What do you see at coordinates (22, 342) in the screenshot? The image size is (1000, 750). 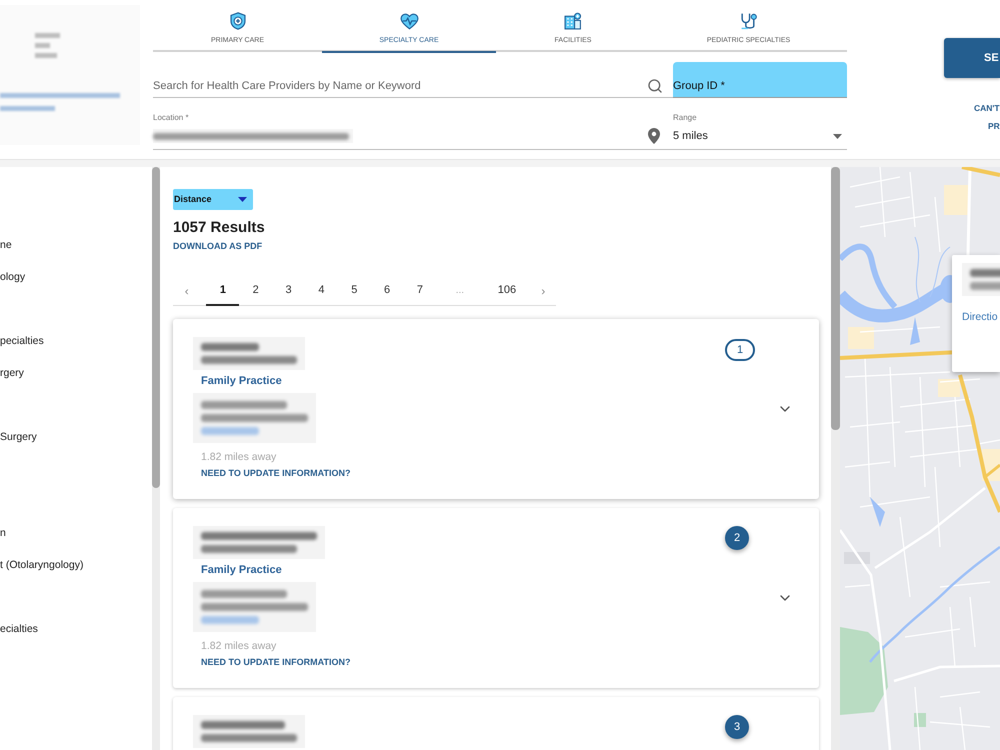 I see `specialty-list-item: pecialties` at bounding box center [22, 342].